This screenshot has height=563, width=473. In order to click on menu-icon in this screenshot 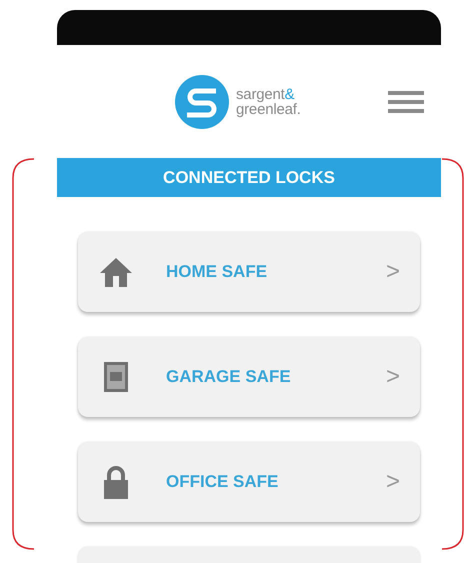, I will do `click(406, 102)`.